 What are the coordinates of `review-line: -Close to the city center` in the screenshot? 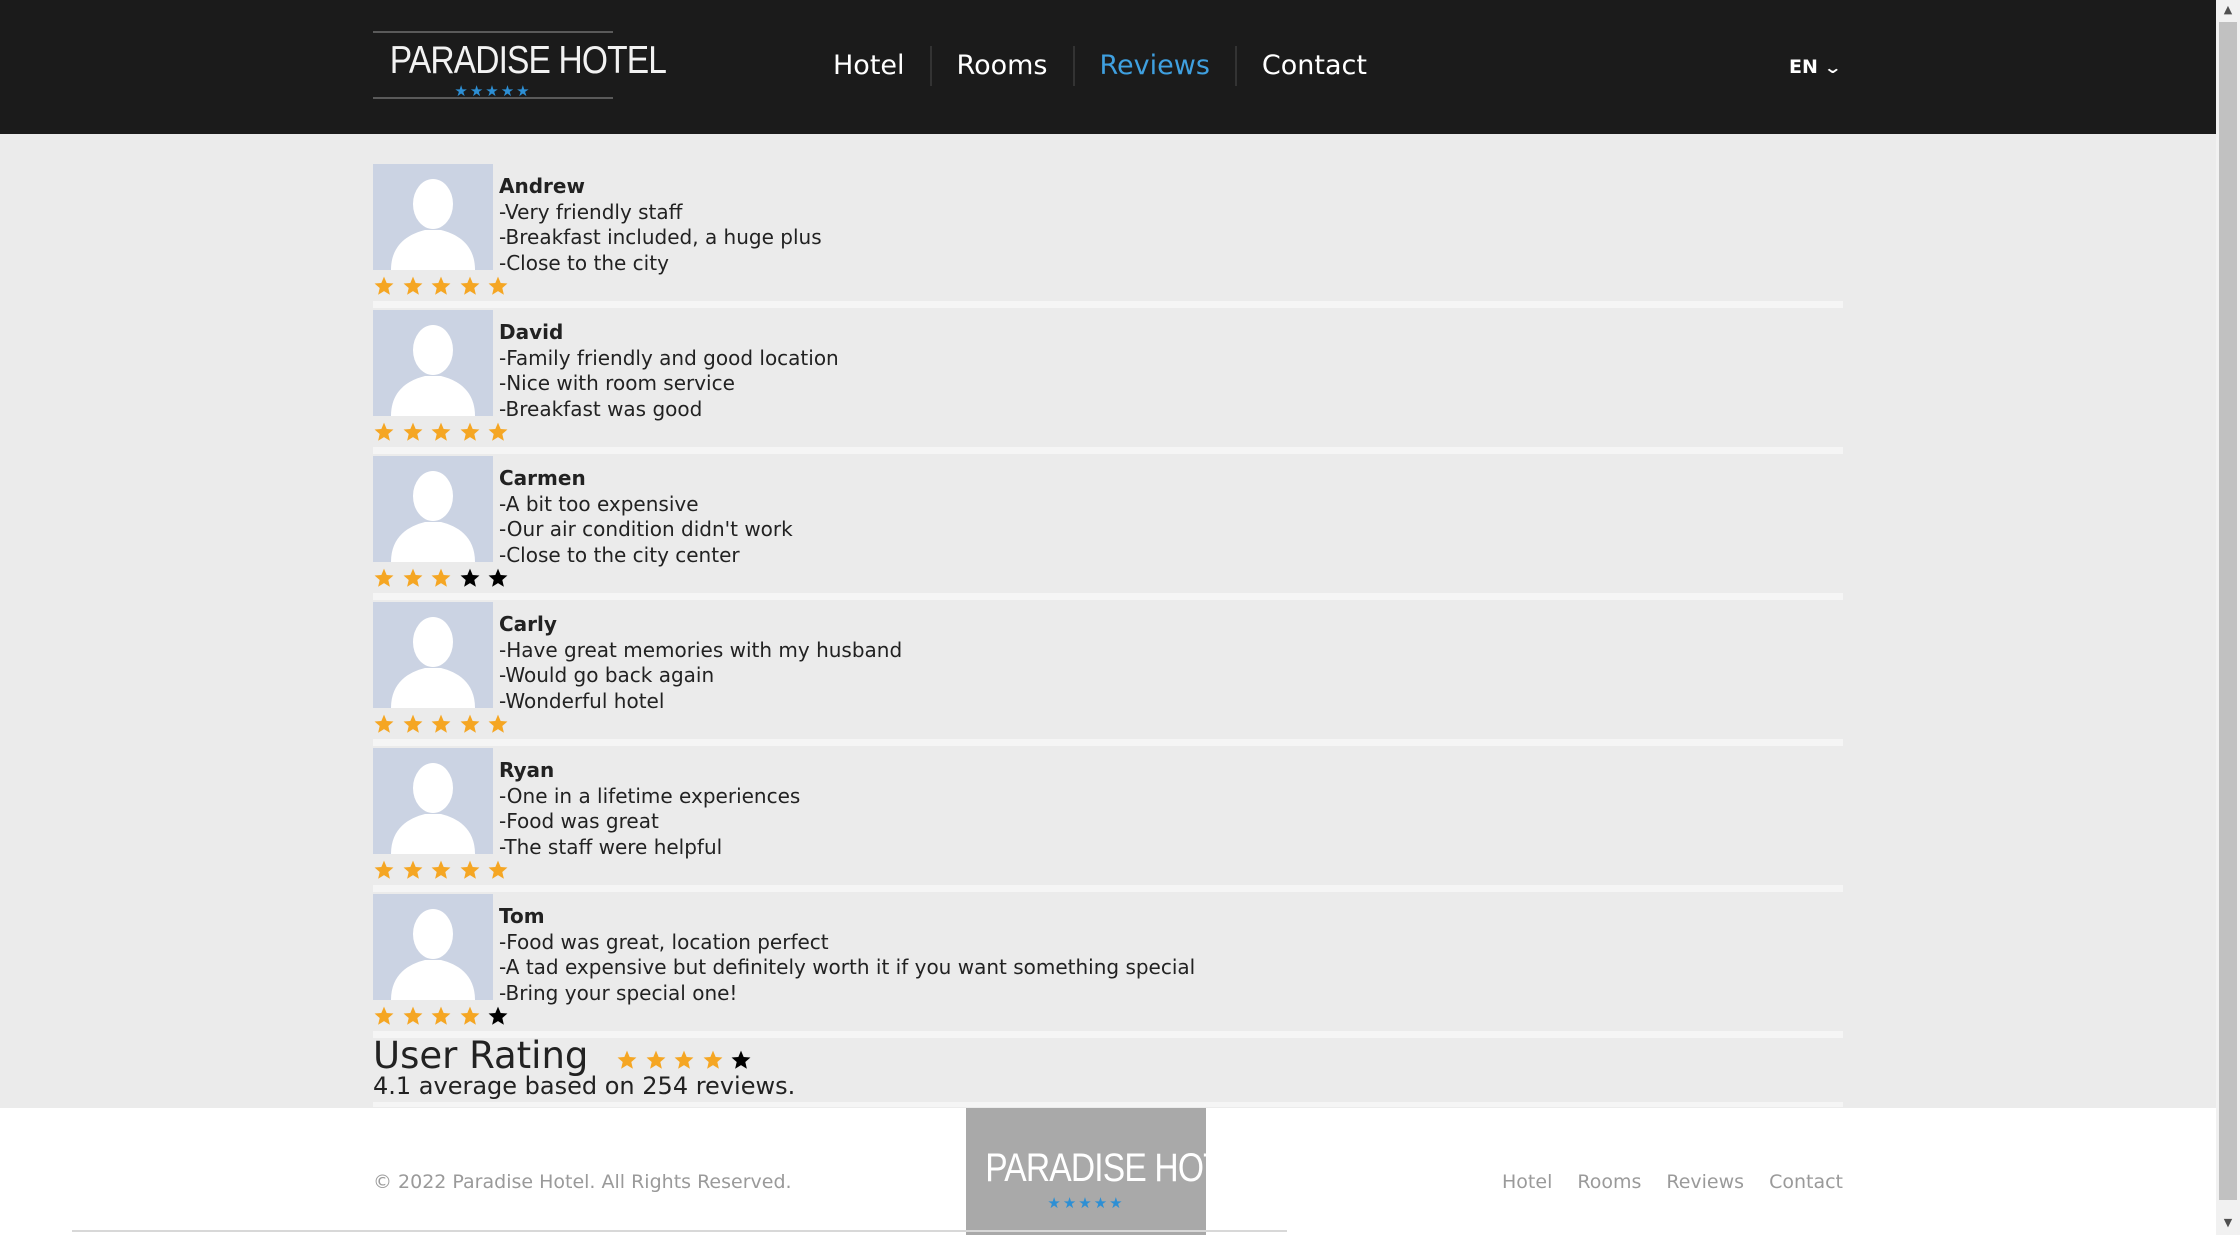 It's located at (619, 554).